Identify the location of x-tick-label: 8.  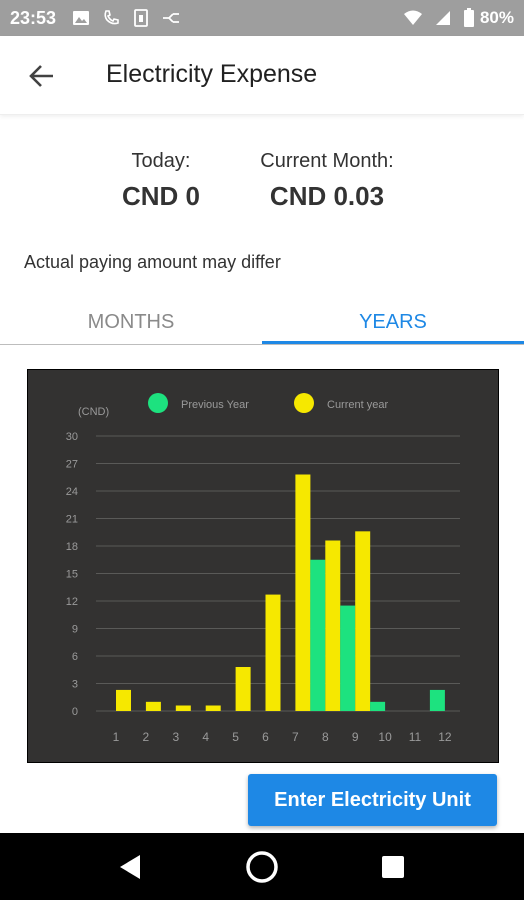
(325, 737).